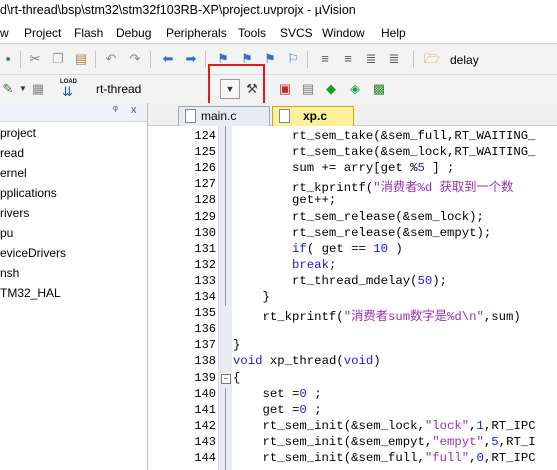 Image resolution: width=557 pixels, height=470 pixels. What do you see at coordinates (299, 248) in the screenshot?
I see `keyword: if` at bounding box center [299, 248].